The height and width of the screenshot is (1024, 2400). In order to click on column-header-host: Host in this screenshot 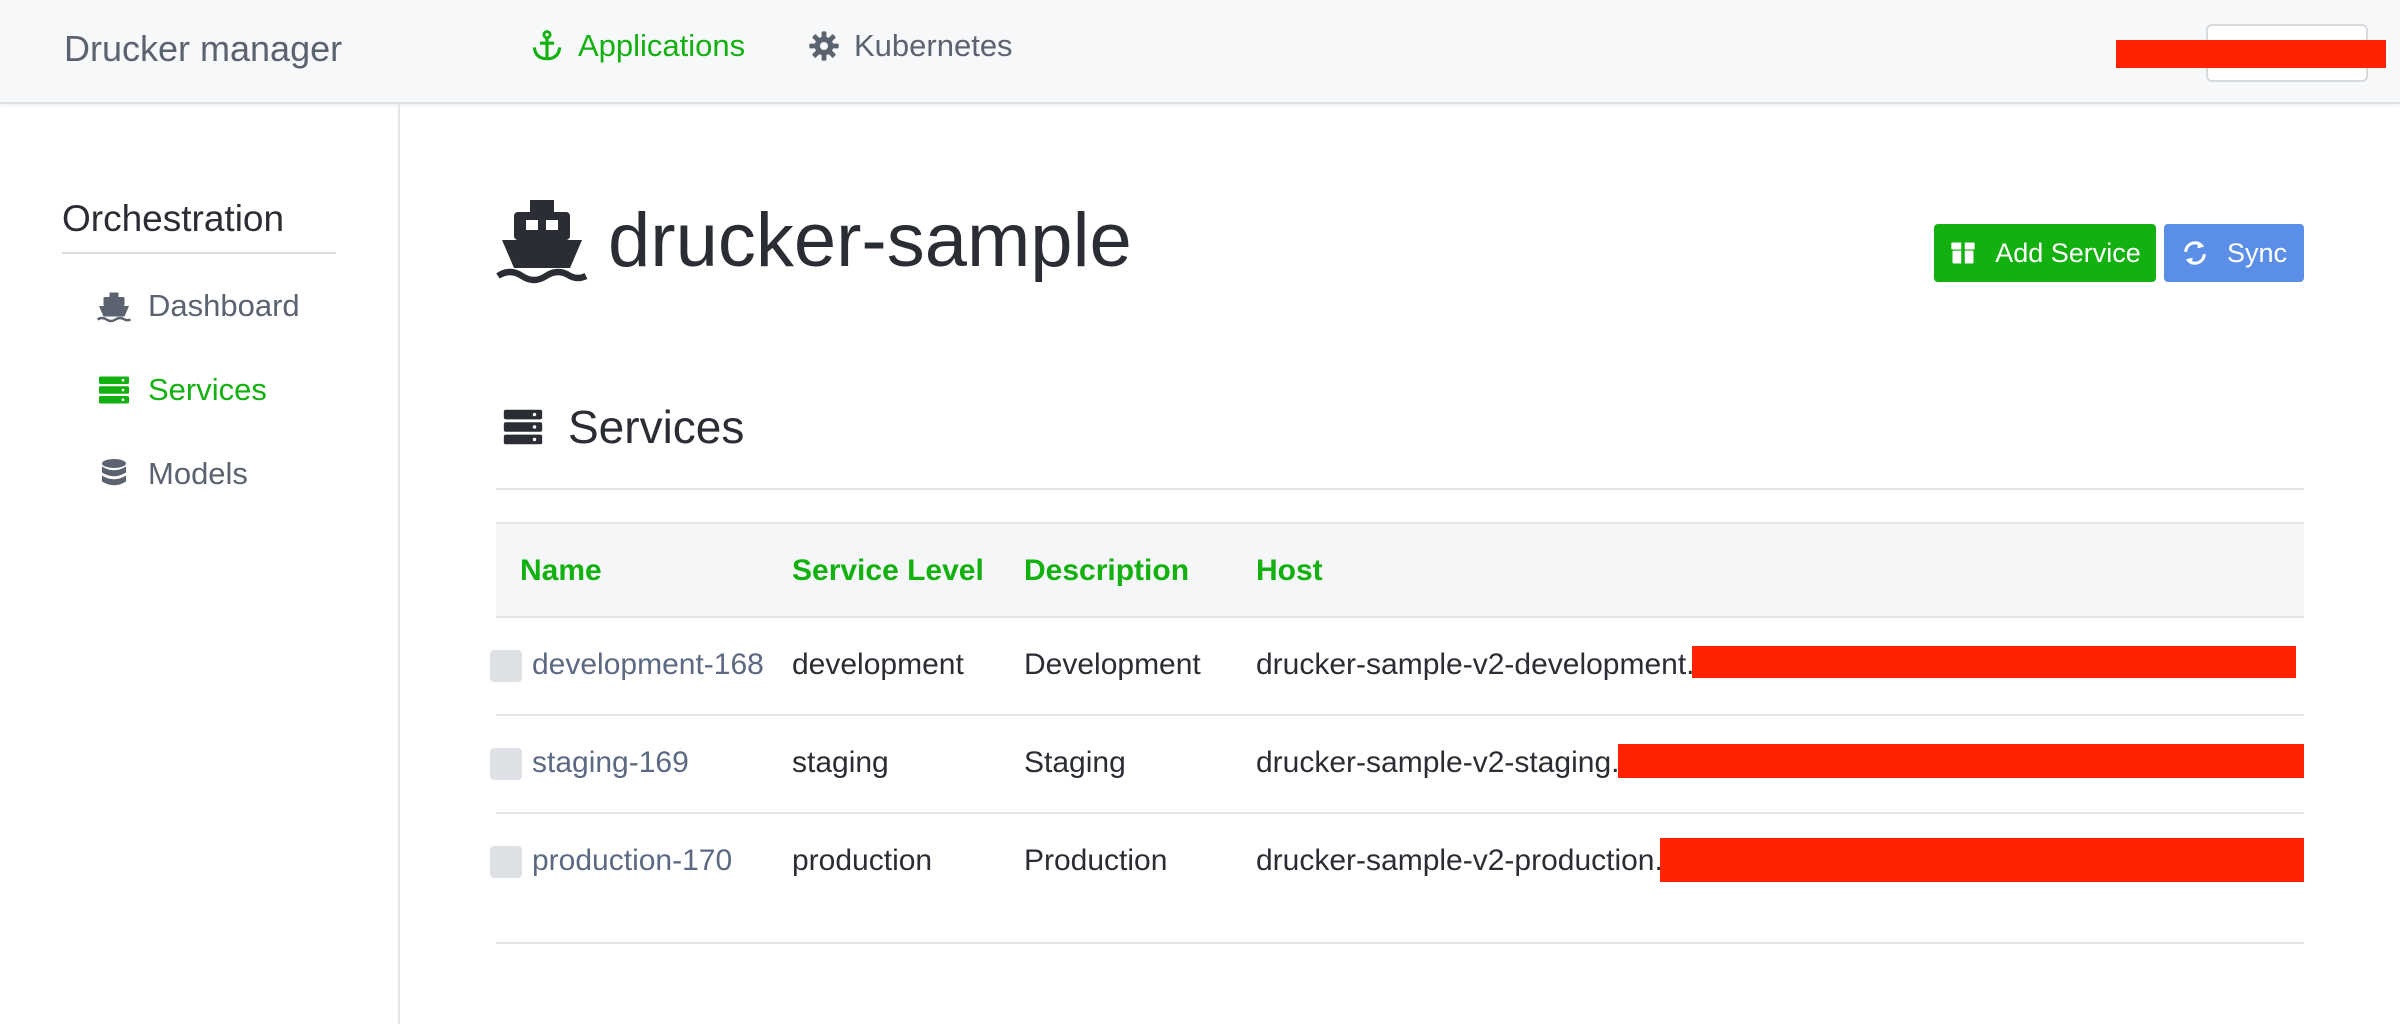, I will do `click(1289, 571)`.